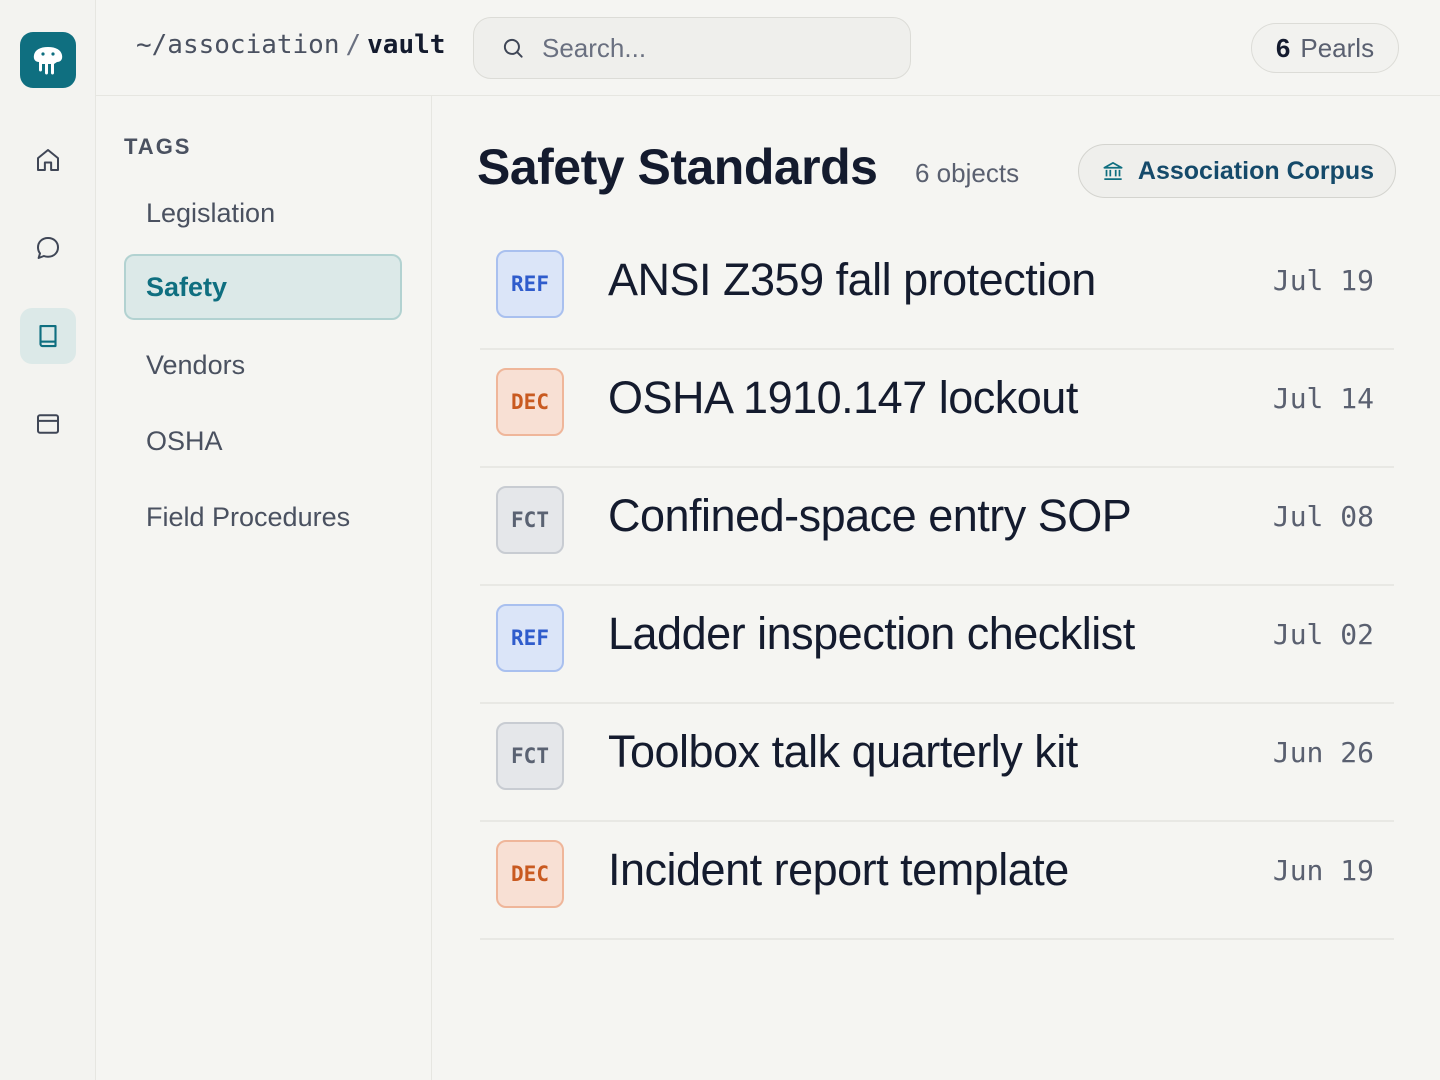 The height and width of the screenshot is (1080, 1440). Describe the element at coordinates (1283, 47) in the screenshot. I see `pearls-count: 6` at that location.